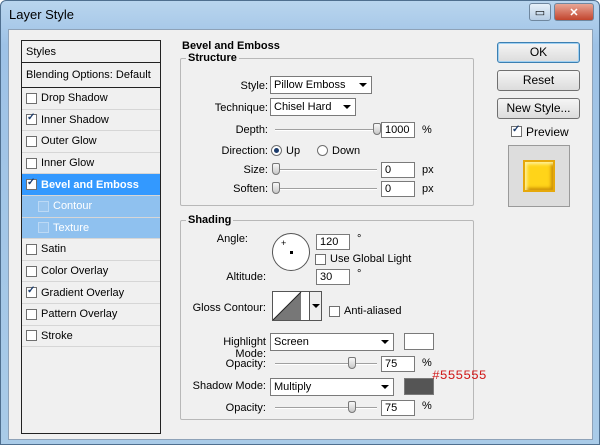  I want to click on shadow-color-swatch, so click(419, 386).